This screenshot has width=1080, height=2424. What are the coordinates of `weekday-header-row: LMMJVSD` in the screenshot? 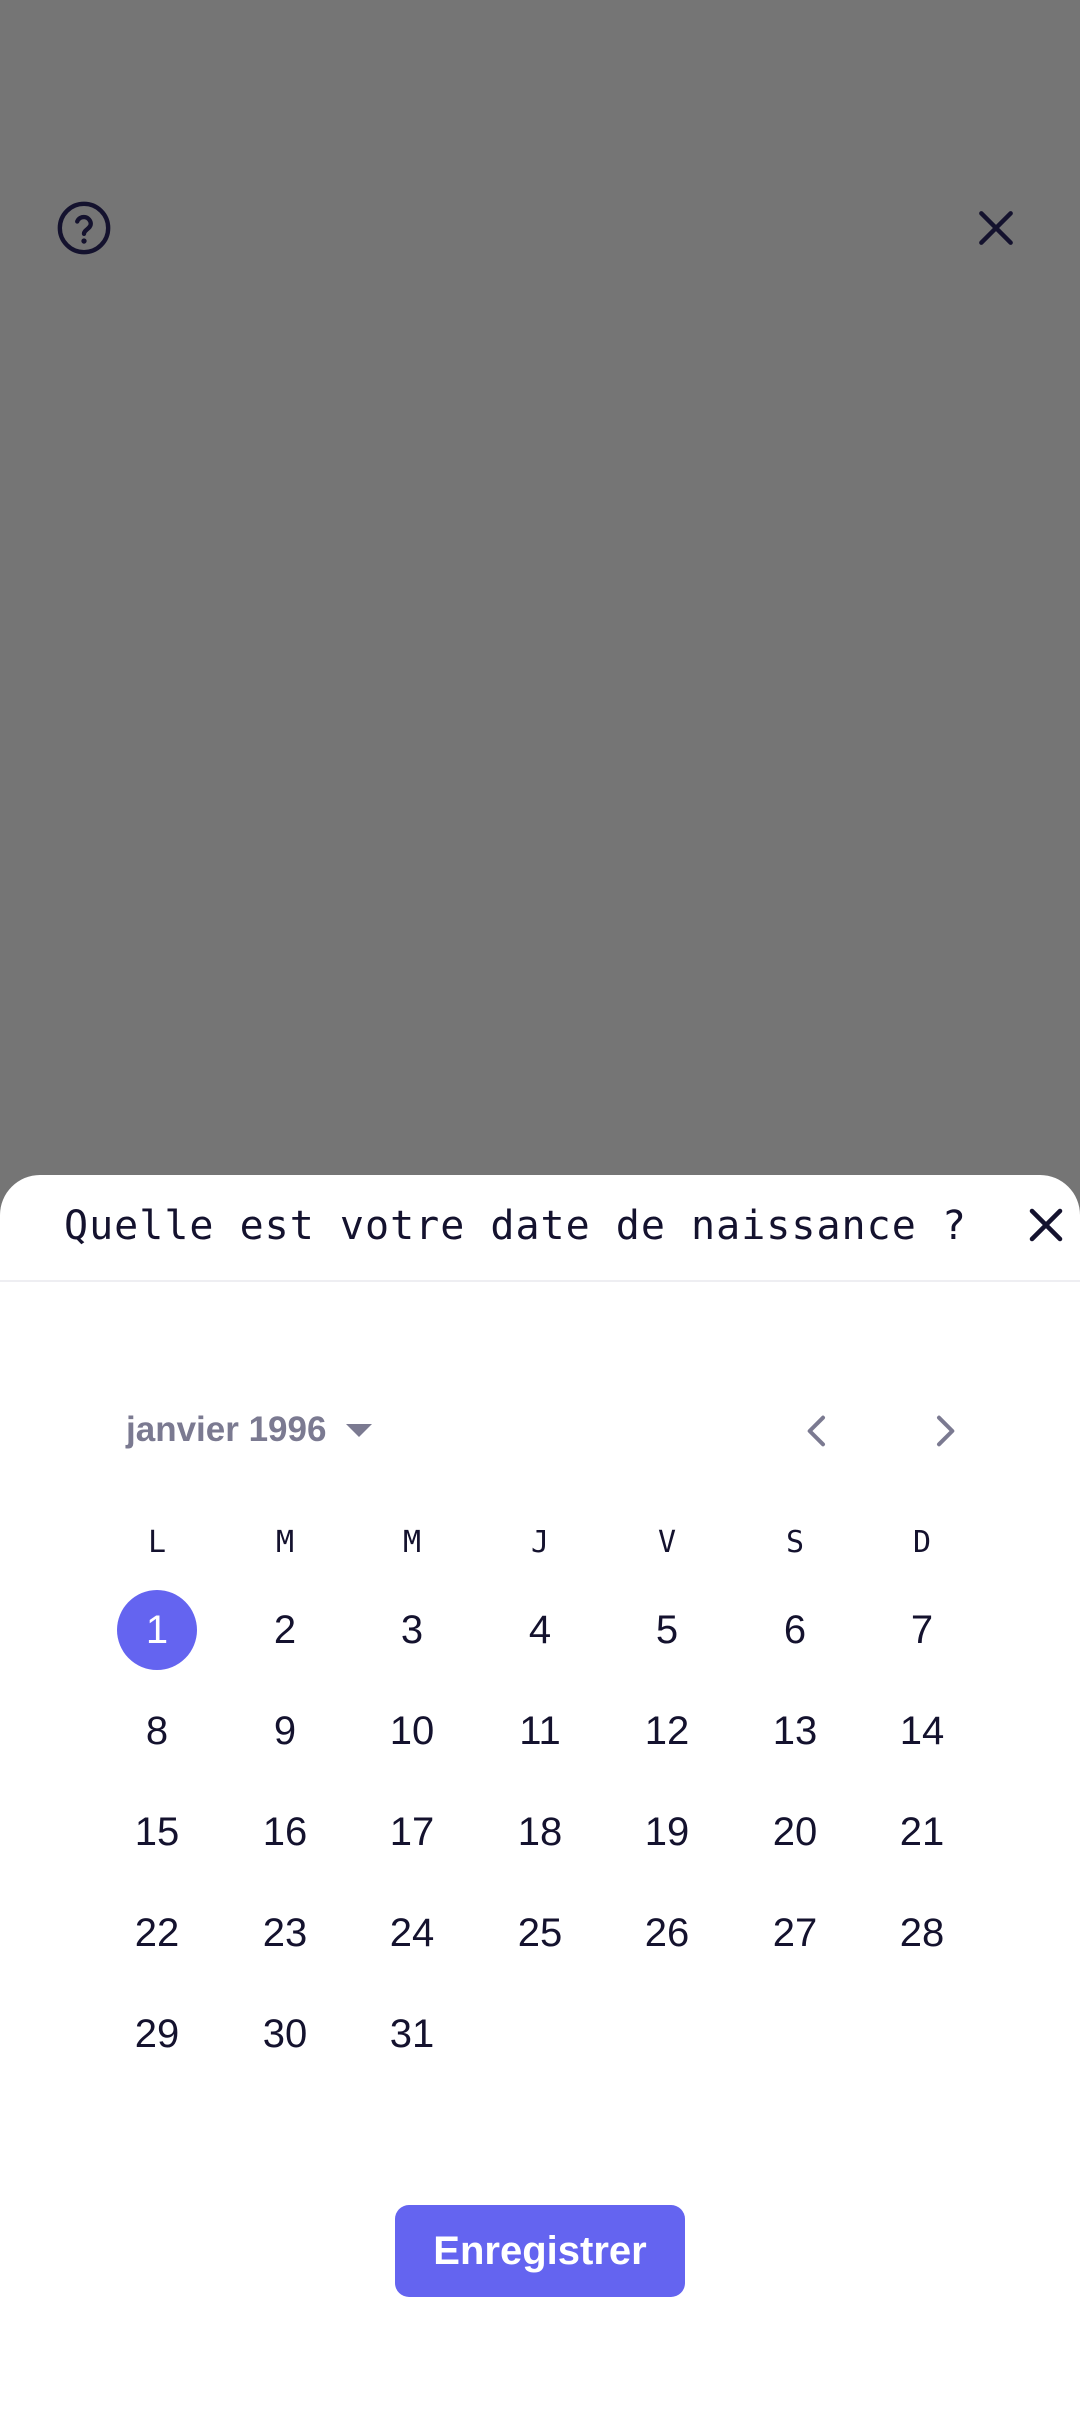 It's located at (540, 1543).